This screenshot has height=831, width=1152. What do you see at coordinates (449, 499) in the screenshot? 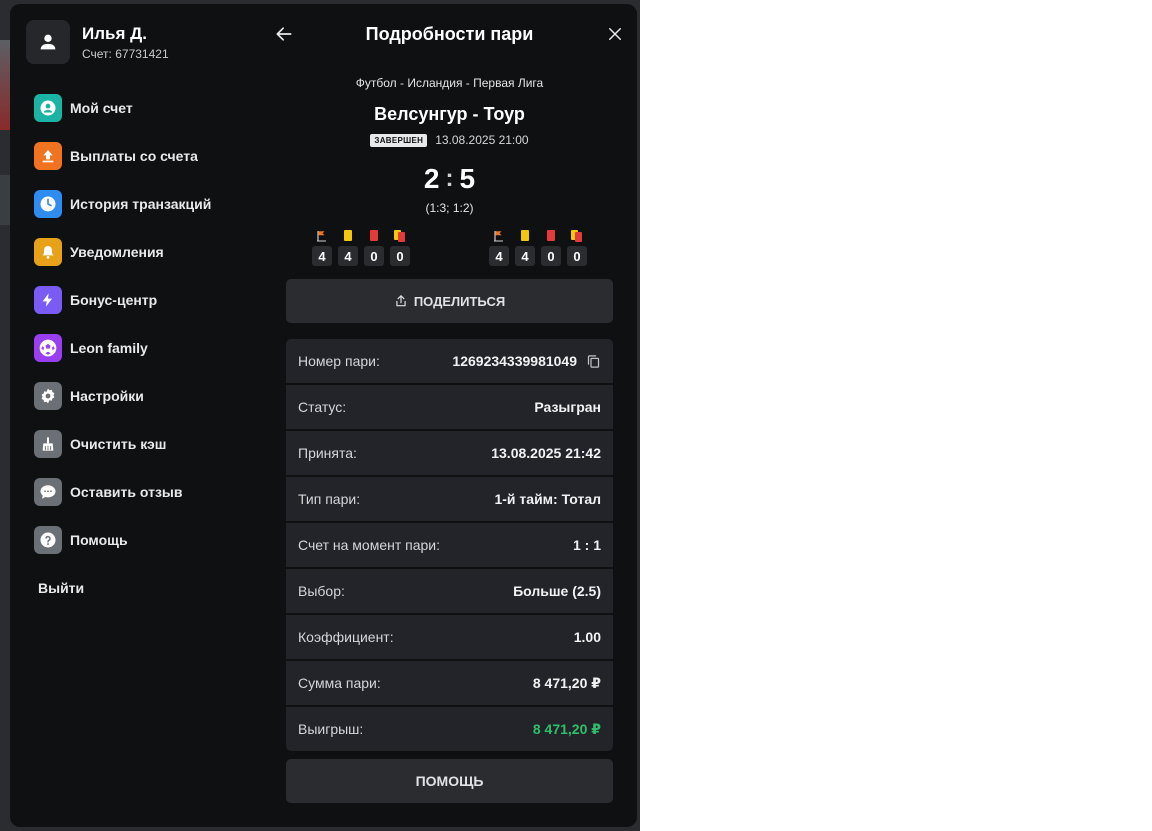
I see `info-row-bet-type: Тип пари: 1-й тайм: Тотал` at bounding box center [449, 499].